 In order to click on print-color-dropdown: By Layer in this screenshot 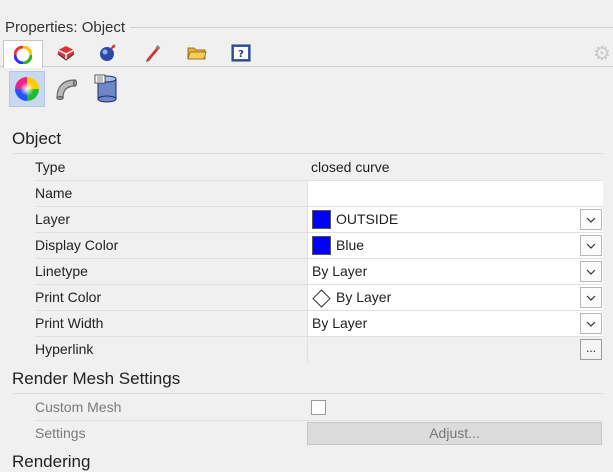, I will do `click(455, 297)`.